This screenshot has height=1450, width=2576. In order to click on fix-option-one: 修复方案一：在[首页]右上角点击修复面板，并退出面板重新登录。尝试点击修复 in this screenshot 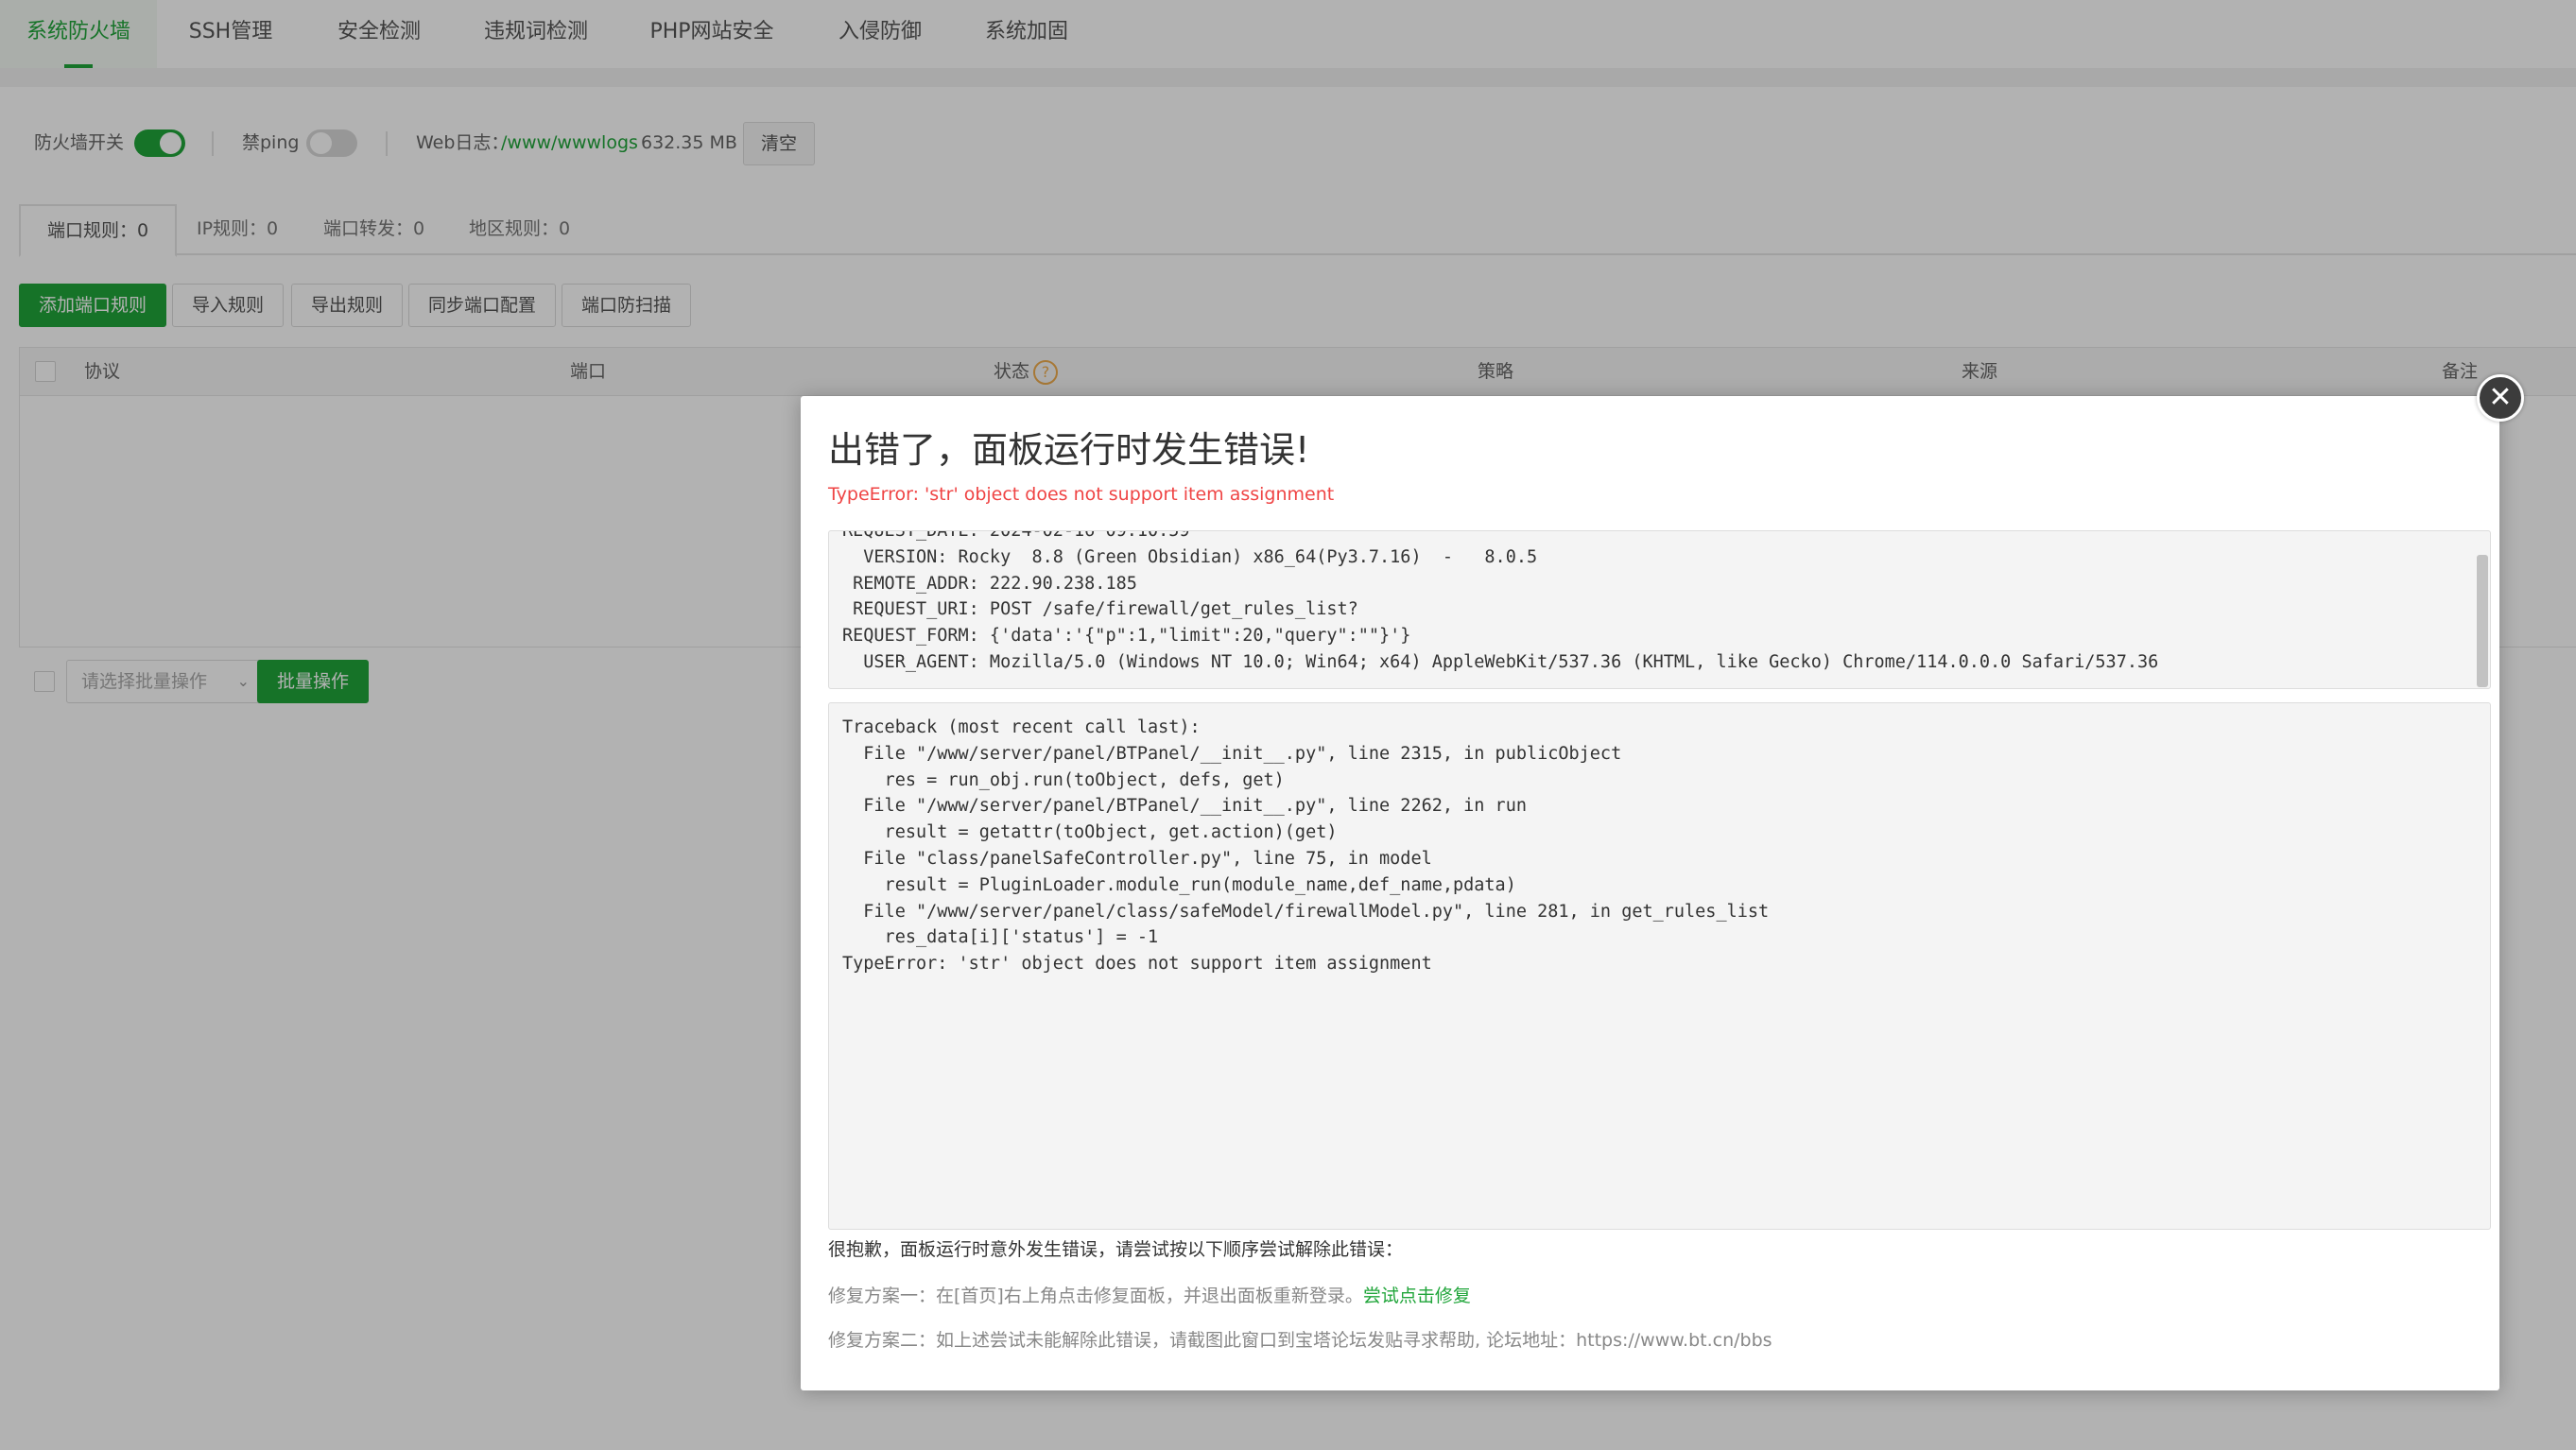, I will do `click(1149, 1294)`.